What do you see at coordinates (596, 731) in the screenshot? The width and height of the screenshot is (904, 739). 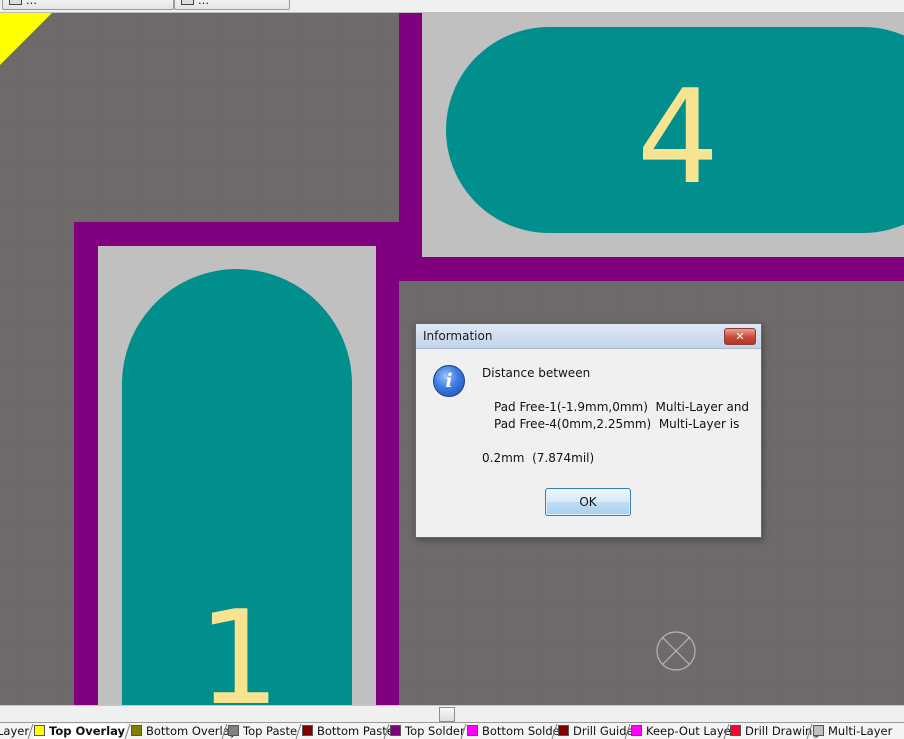 I see `layer-tab-drill-guide: Drill Guide` at bounding box center [596, 731].